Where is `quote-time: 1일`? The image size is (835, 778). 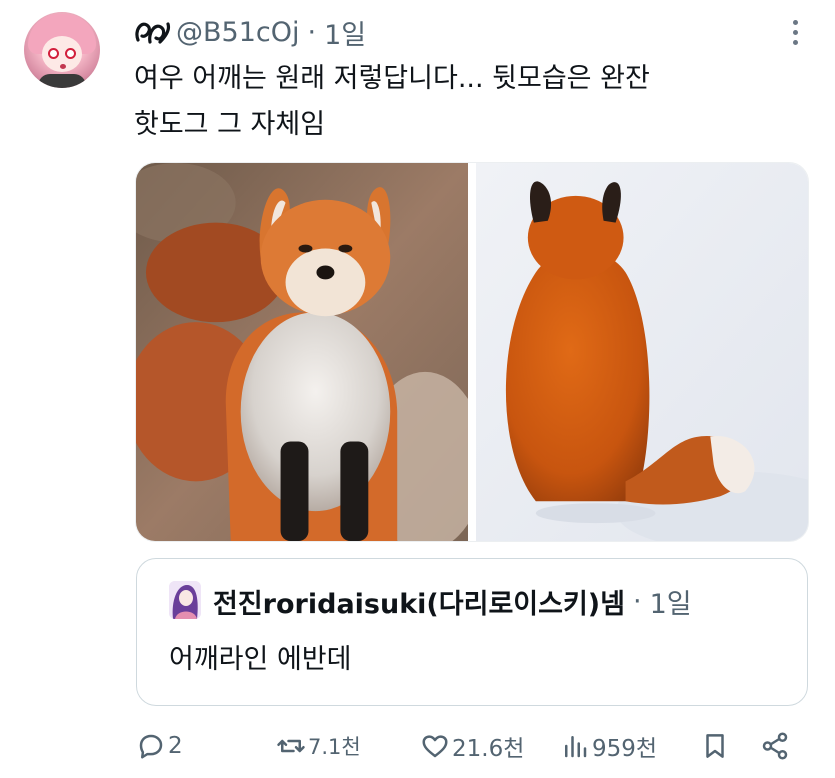 quote-time: 1일 is located at coordinates (671, 601).